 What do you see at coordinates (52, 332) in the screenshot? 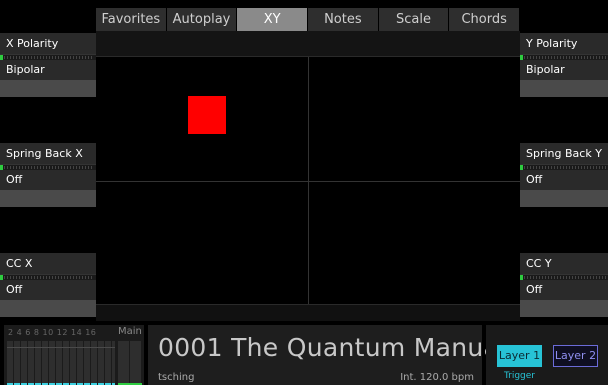
I see `channel-numbers: 2 4 6 8 10 12 14 16` at bounding box center [52, 332].